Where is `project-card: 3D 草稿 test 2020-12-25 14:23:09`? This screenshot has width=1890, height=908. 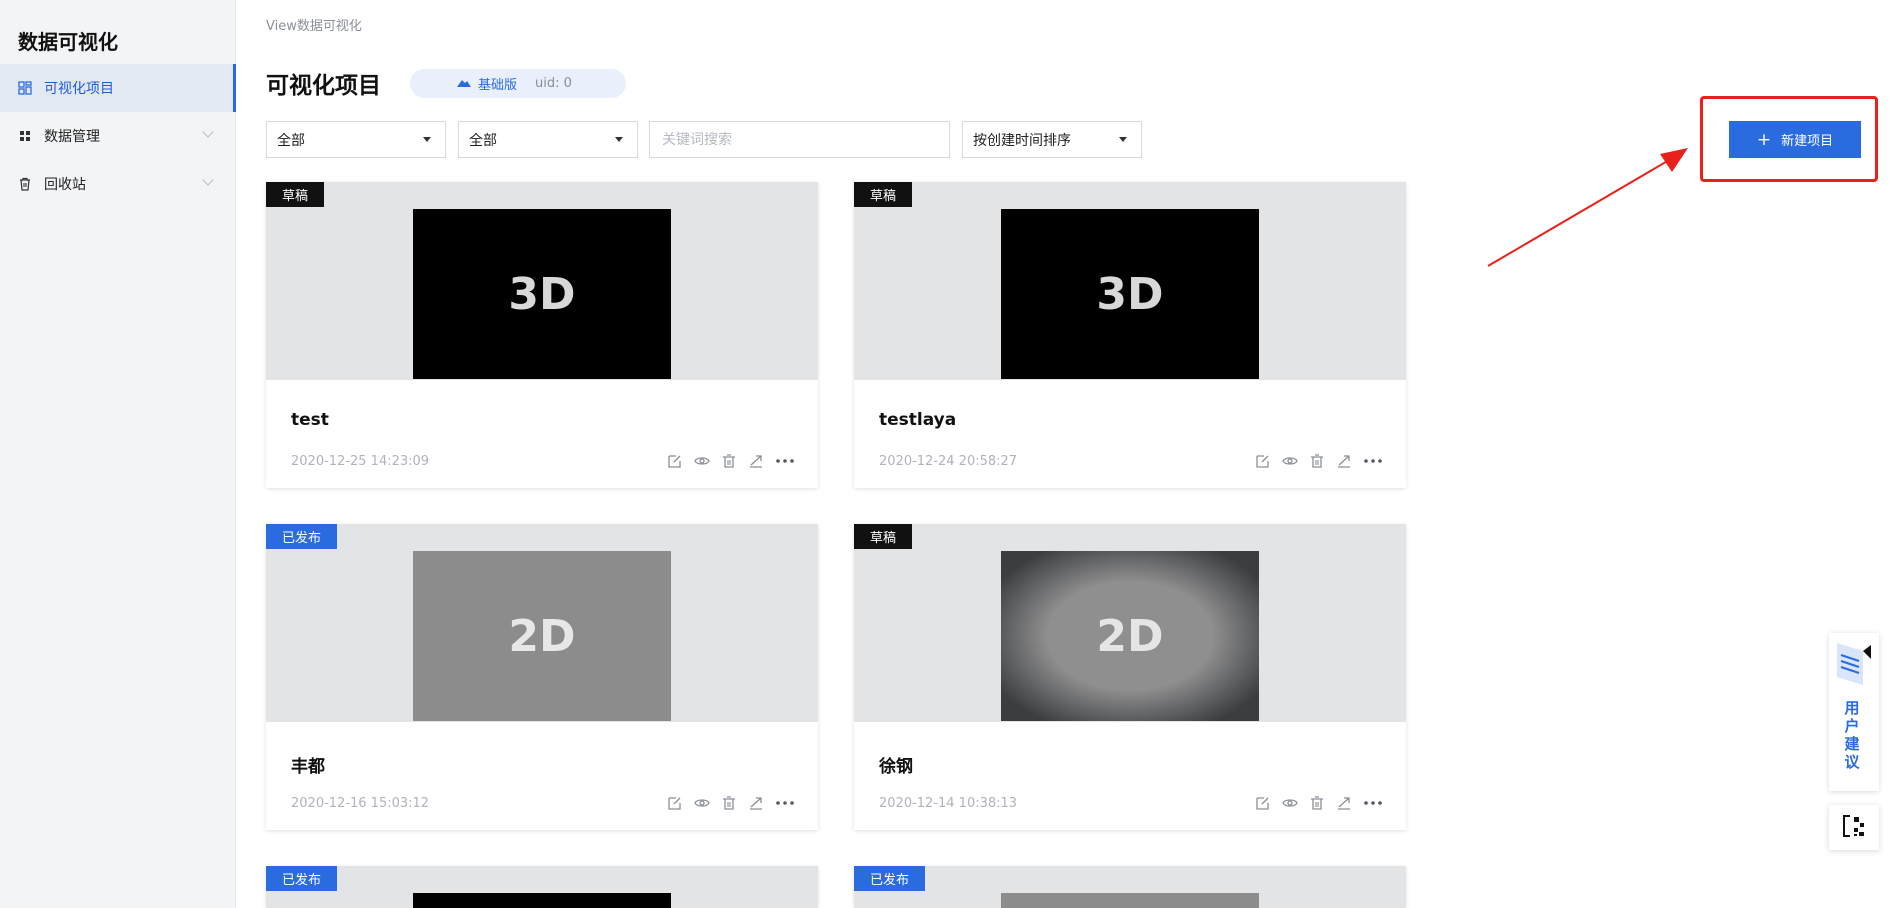
project-card: 3D 草稿 test 2020-12-25 14:23:09 is located at coordinates (542, 335).